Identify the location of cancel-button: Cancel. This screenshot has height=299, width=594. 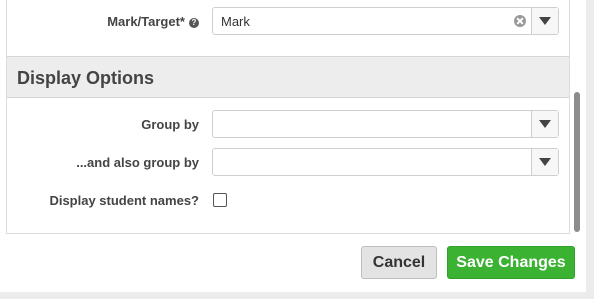
(399, 262).